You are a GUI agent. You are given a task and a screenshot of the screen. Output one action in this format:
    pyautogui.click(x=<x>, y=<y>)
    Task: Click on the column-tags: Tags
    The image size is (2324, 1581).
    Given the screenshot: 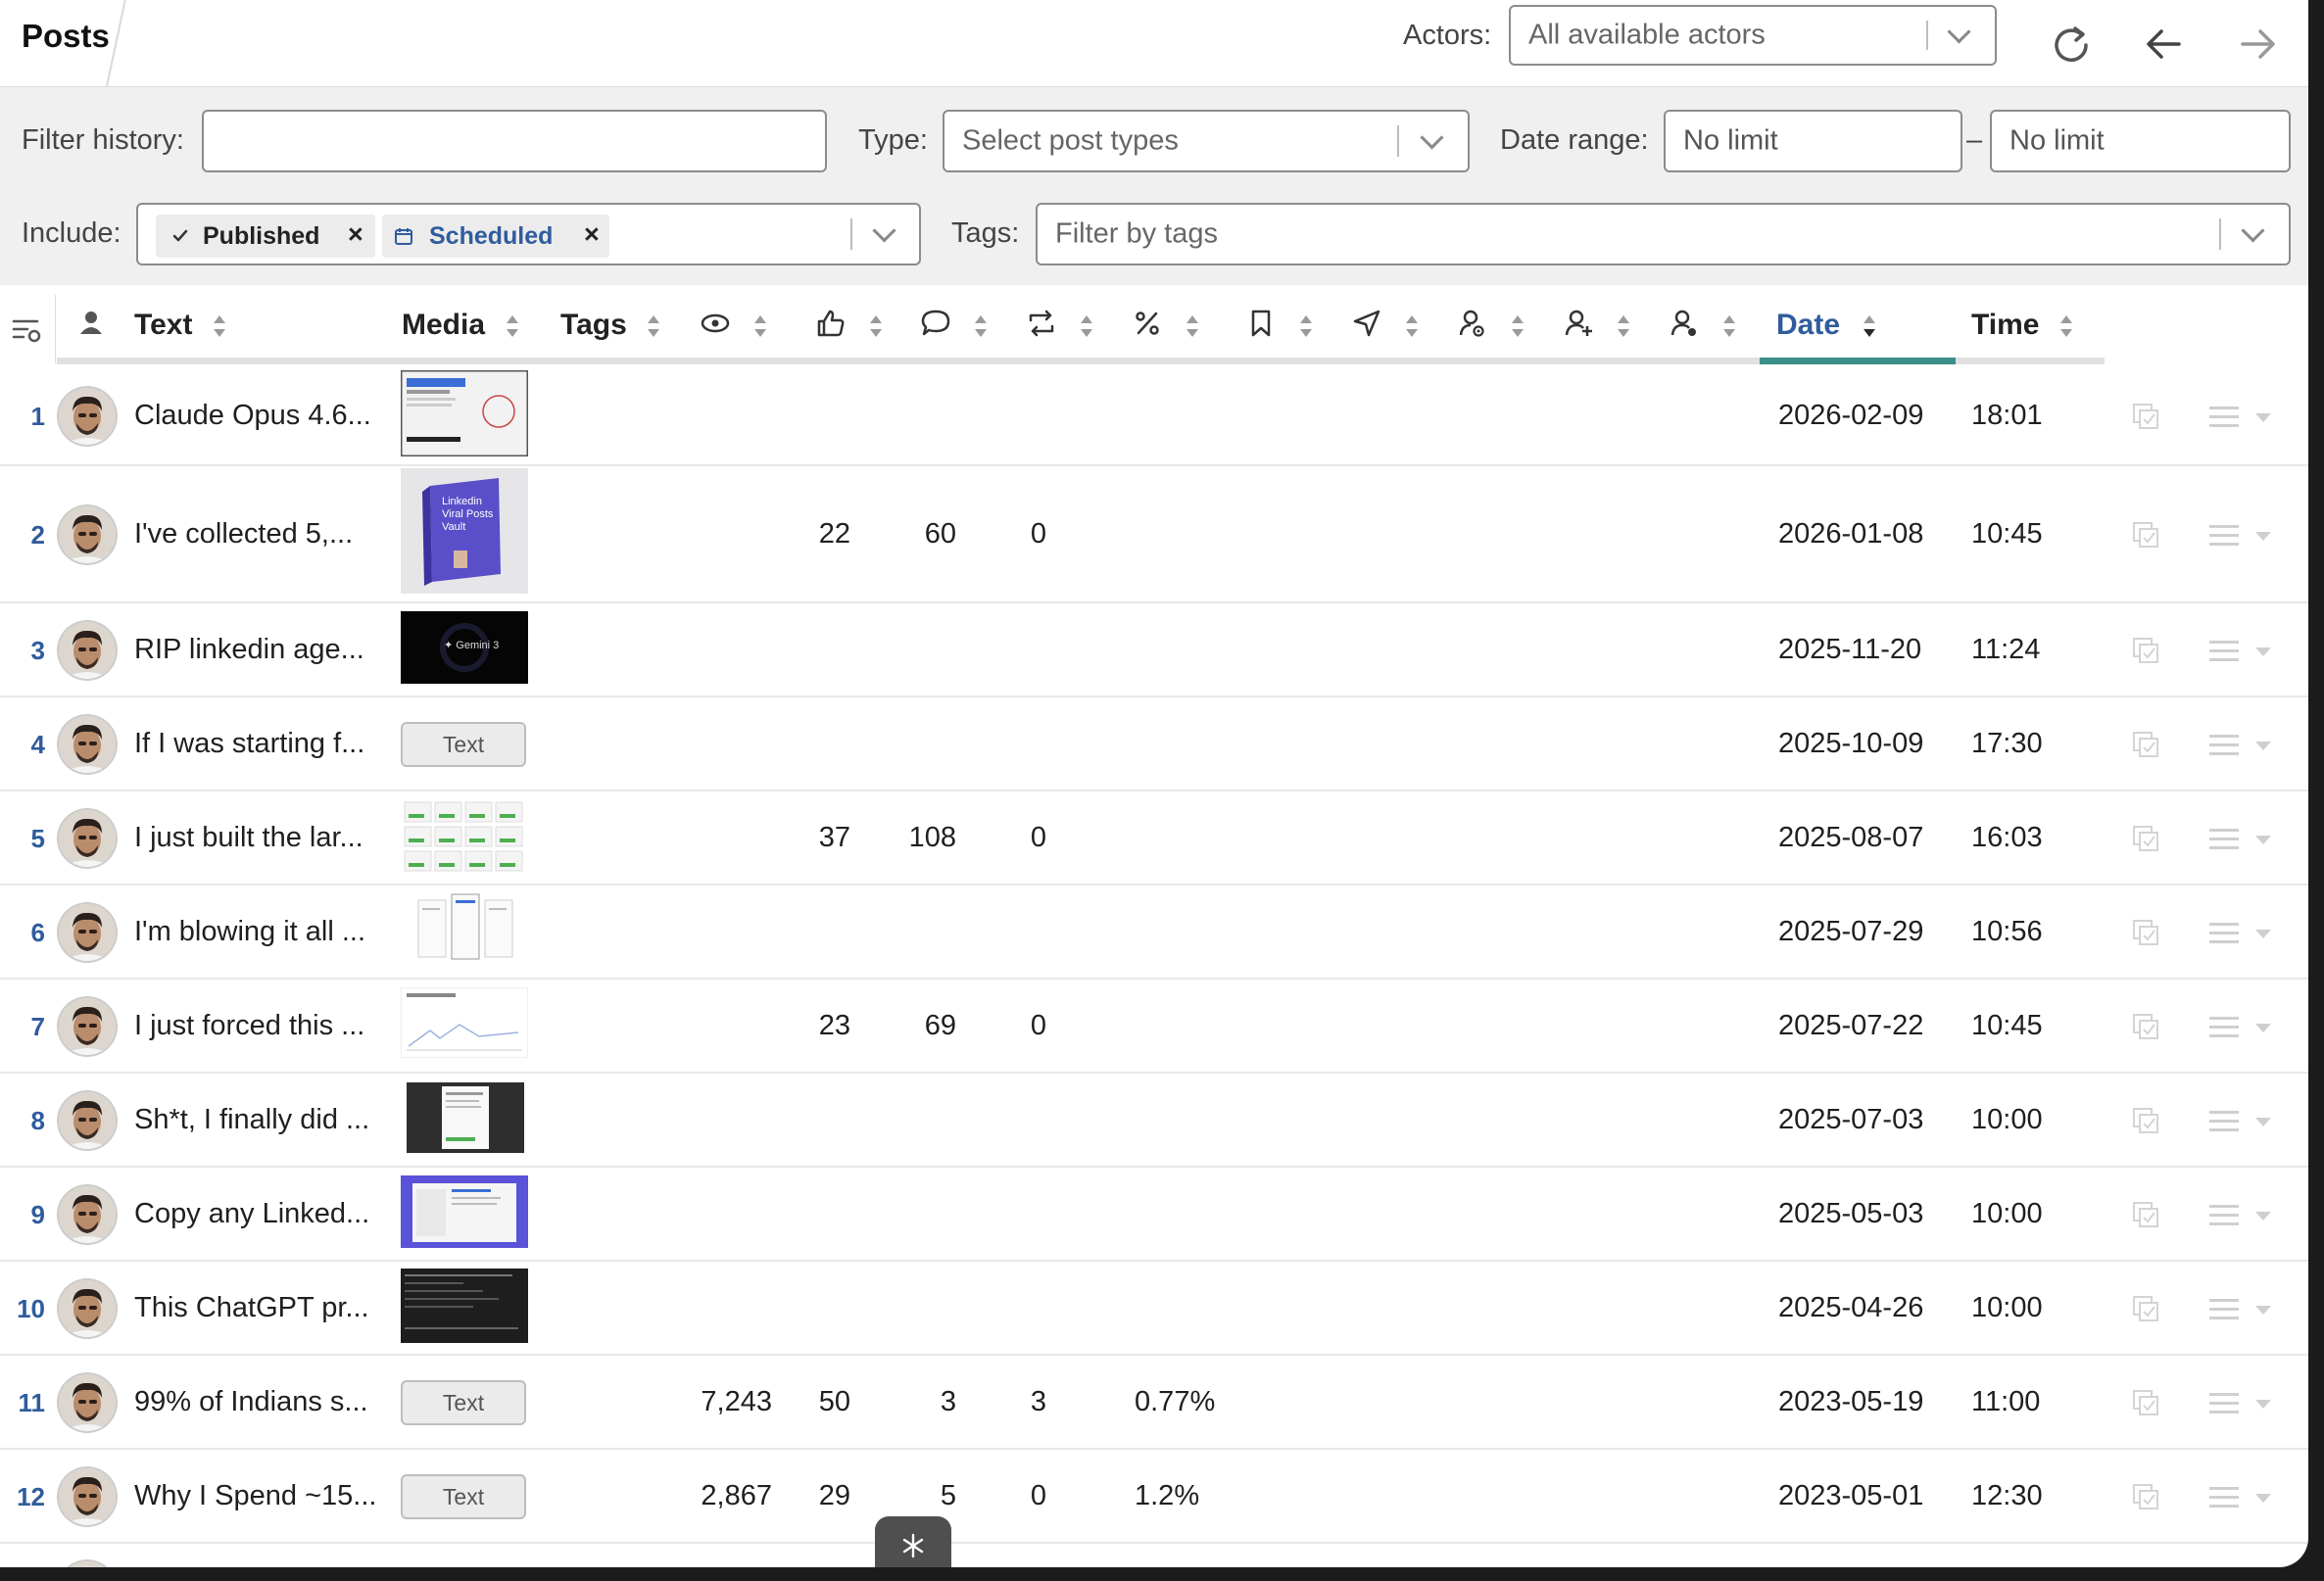 What is the action you would take?
    pyautogui.click(x=593, y=325)
    